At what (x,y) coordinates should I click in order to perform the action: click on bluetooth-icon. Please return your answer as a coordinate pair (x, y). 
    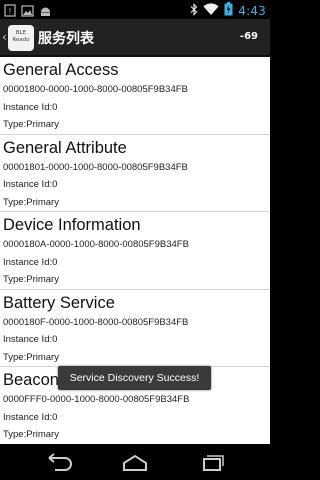
    Looking at the image, I should click on (194, 10).